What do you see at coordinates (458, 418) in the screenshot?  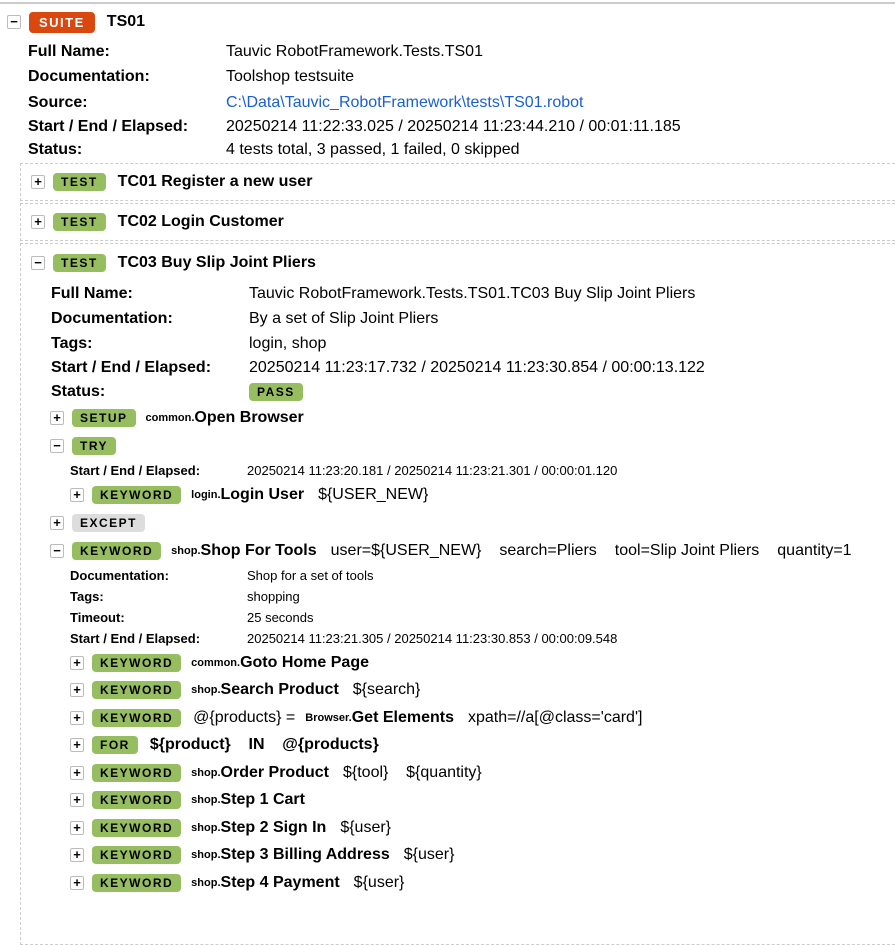 I see `setup-row: + SETUP common. Open Browser` at bounding box center [458, 418].